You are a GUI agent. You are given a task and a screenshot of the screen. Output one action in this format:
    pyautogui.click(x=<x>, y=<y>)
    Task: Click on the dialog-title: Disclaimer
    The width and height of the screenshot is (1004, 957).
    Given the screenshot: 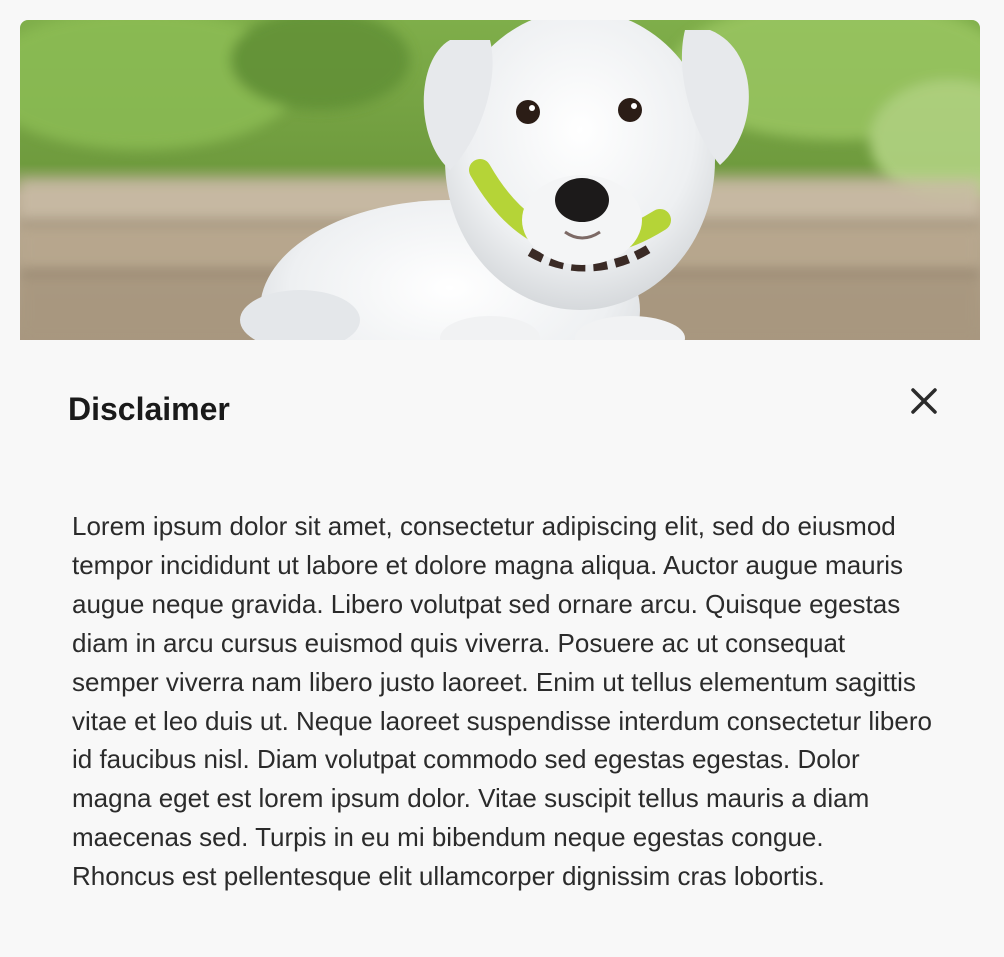 What is the action you would take?
    pyautogui.click(x=149, y=409)
    